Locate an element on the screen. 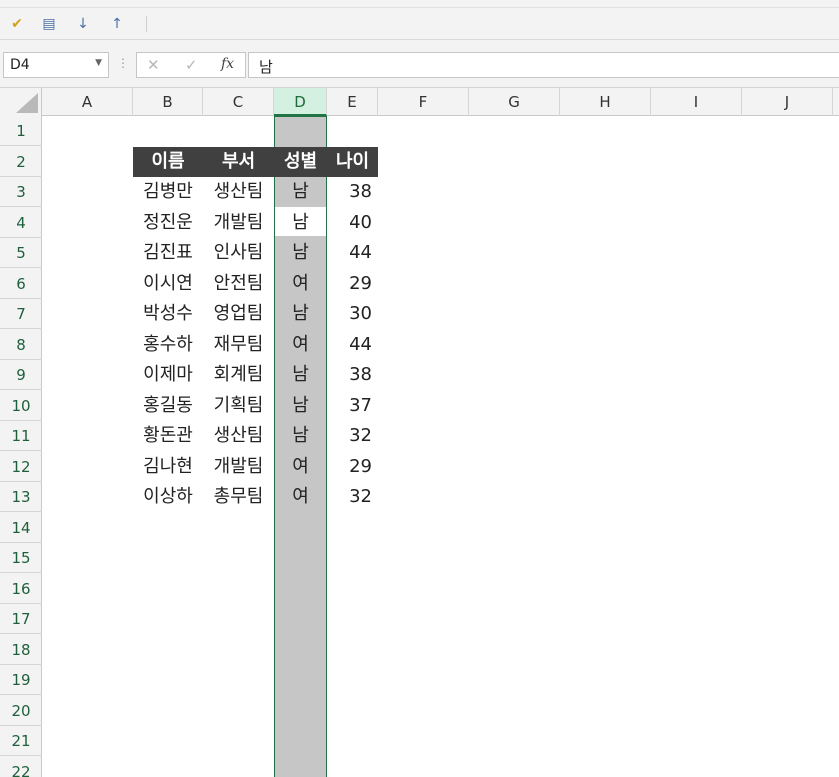 The width and height of the screenshot is (839, 777). table-cell: 황돈관 is located at coordinates (168, 436).